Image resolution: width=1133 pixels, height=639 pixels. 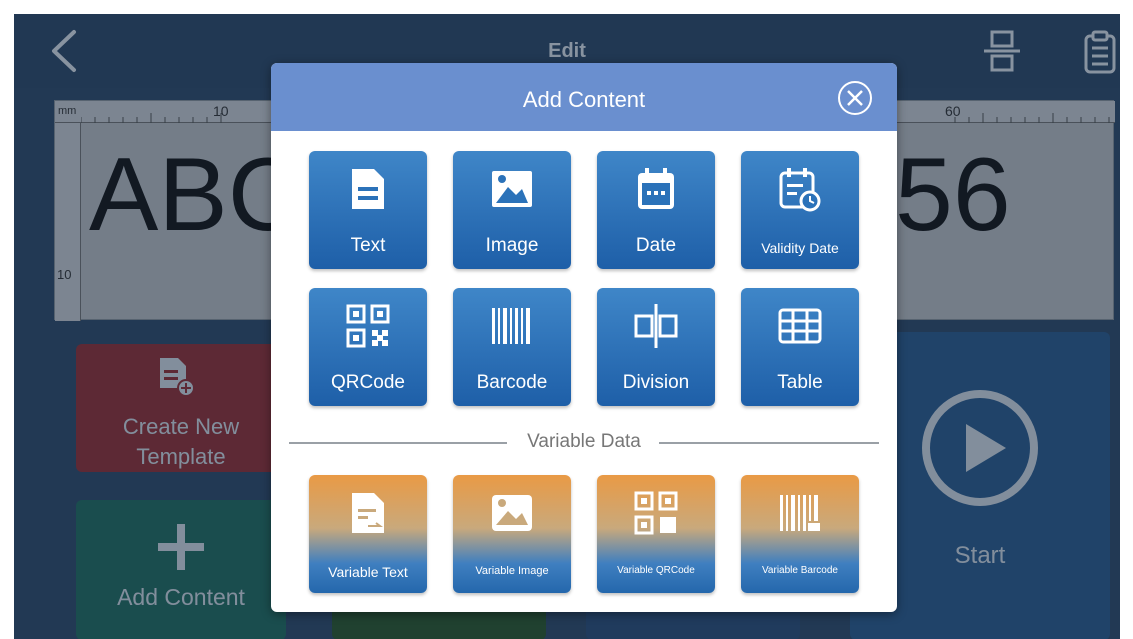 I want to click on image-icon, so click(x=512, y=189).